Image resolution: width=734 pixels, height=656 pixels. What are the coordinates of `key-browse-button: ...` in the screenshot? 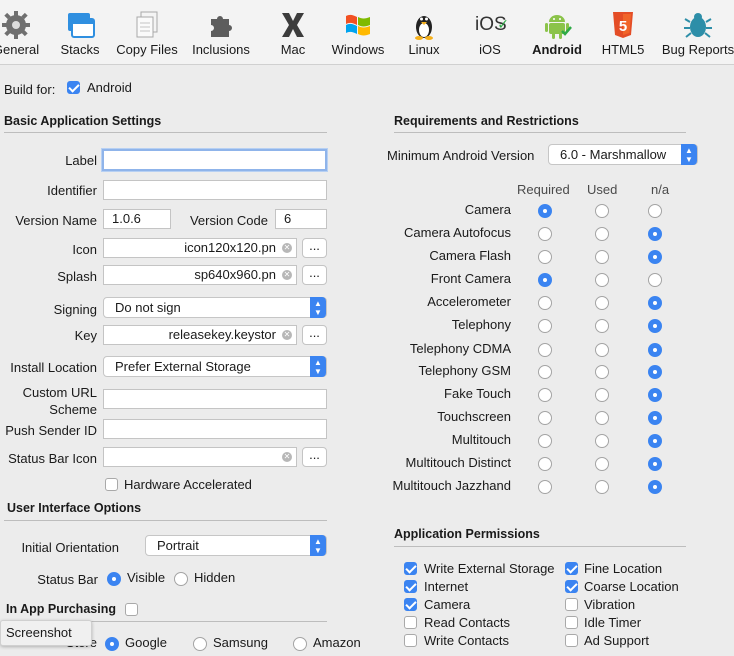 It's located at (314, 335).